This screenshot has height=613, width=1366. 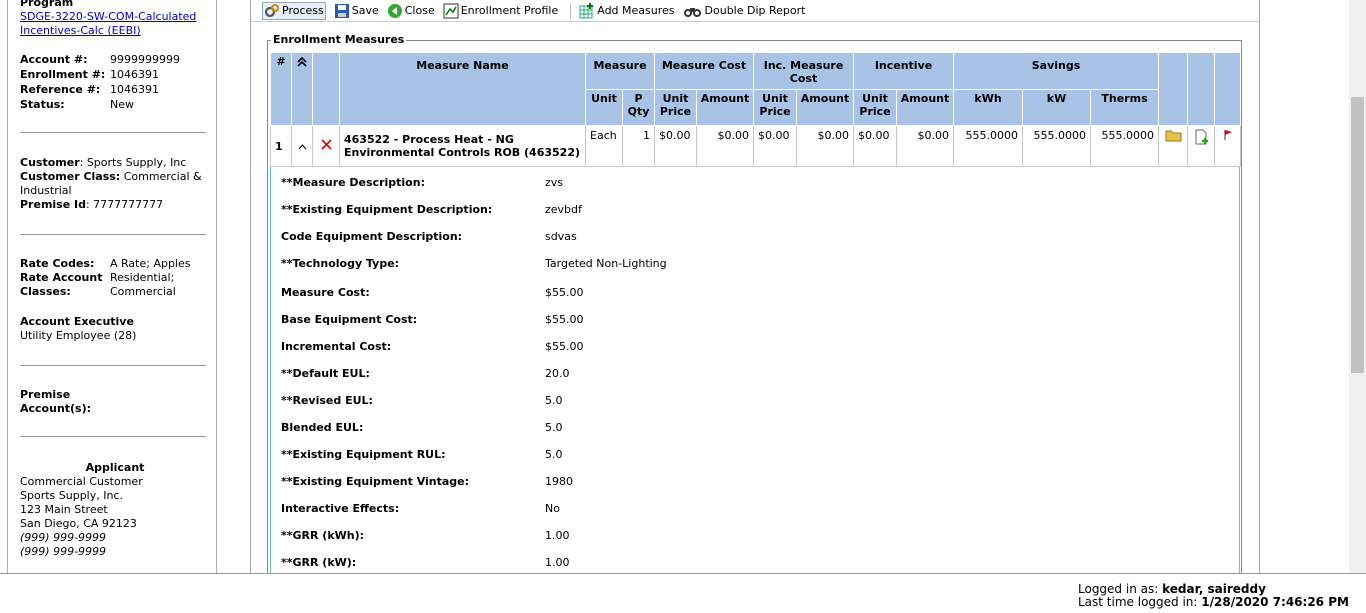 I want to click on add-document-icon, so click(x=1201, y=138).